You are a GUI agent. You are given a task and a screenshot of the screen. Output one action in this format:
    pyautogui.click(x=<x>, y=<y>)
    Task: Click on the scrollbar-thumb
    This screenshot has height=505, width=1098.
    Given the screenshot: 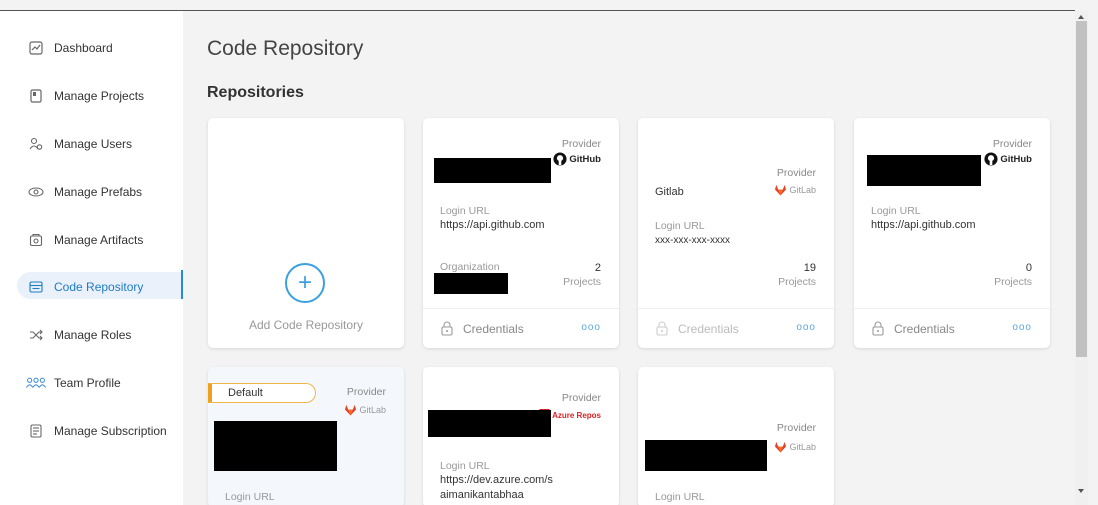 What is the action you would take?
    pyautogui.click(x=1081, y=189)
    